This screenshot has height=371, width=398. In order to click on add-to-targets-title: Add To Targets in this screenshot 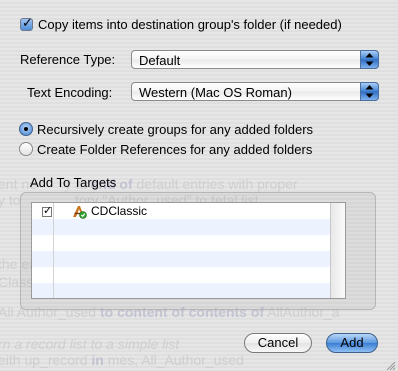, I will do `click(73, 182)`.